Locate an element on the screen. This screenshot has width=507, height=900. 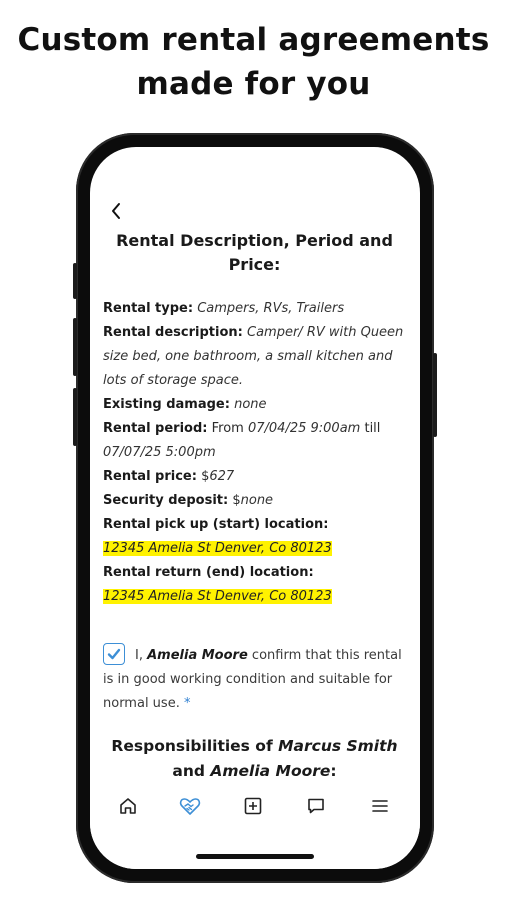
rental-period-end: 07/07/25 5:00pm is located at coordinates (159, 452).